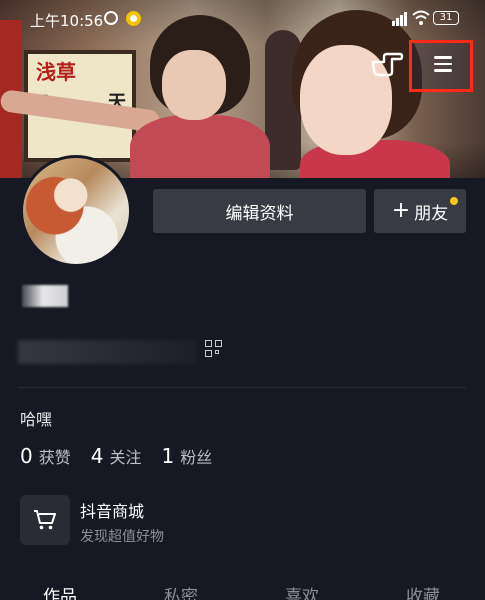 The height and width of the screenshot is (600, 485). I want to click on tab-works: 作品, so click(60, 591).